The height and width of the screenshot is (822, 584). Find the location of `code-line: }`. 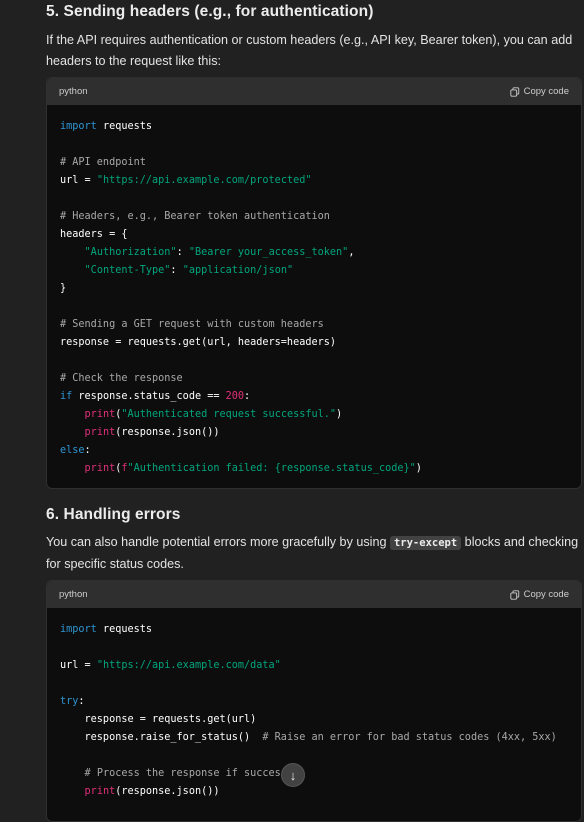

code-line: } is located at coordinates (63, 288).